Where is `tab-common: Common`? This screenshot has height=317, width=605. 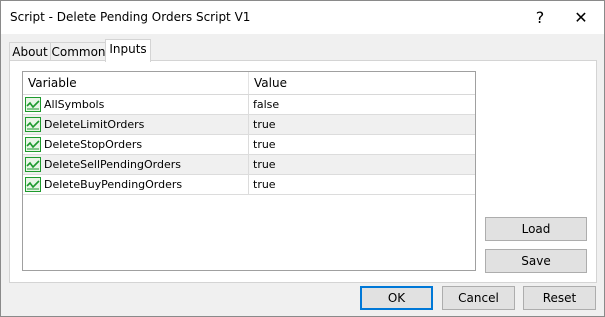 tab-common: Common is located at coordinates (78, 52).